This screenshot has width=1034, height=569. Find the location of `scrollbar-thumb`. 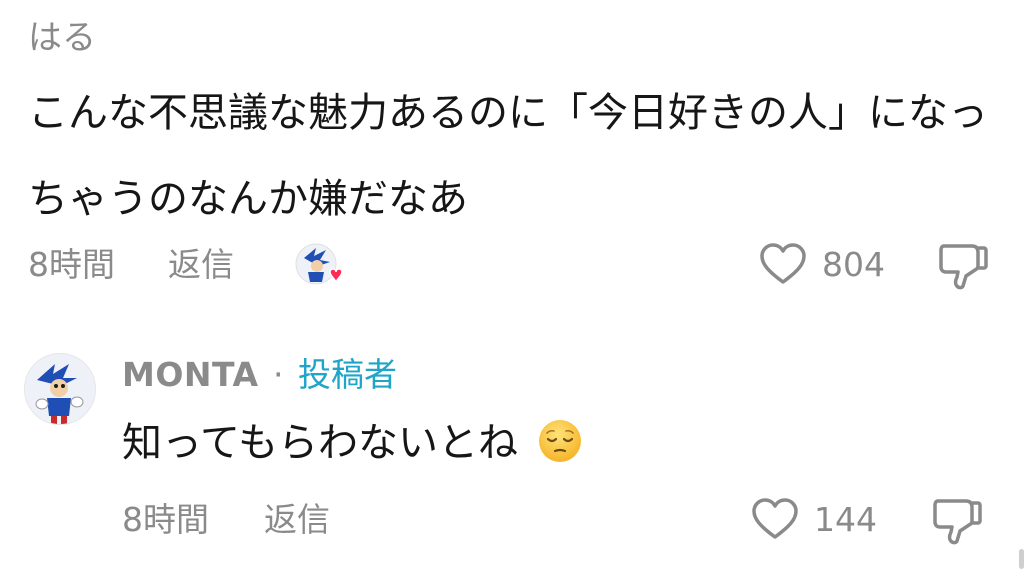

scrollbar-thumb is located at coordinates (1021, 559).